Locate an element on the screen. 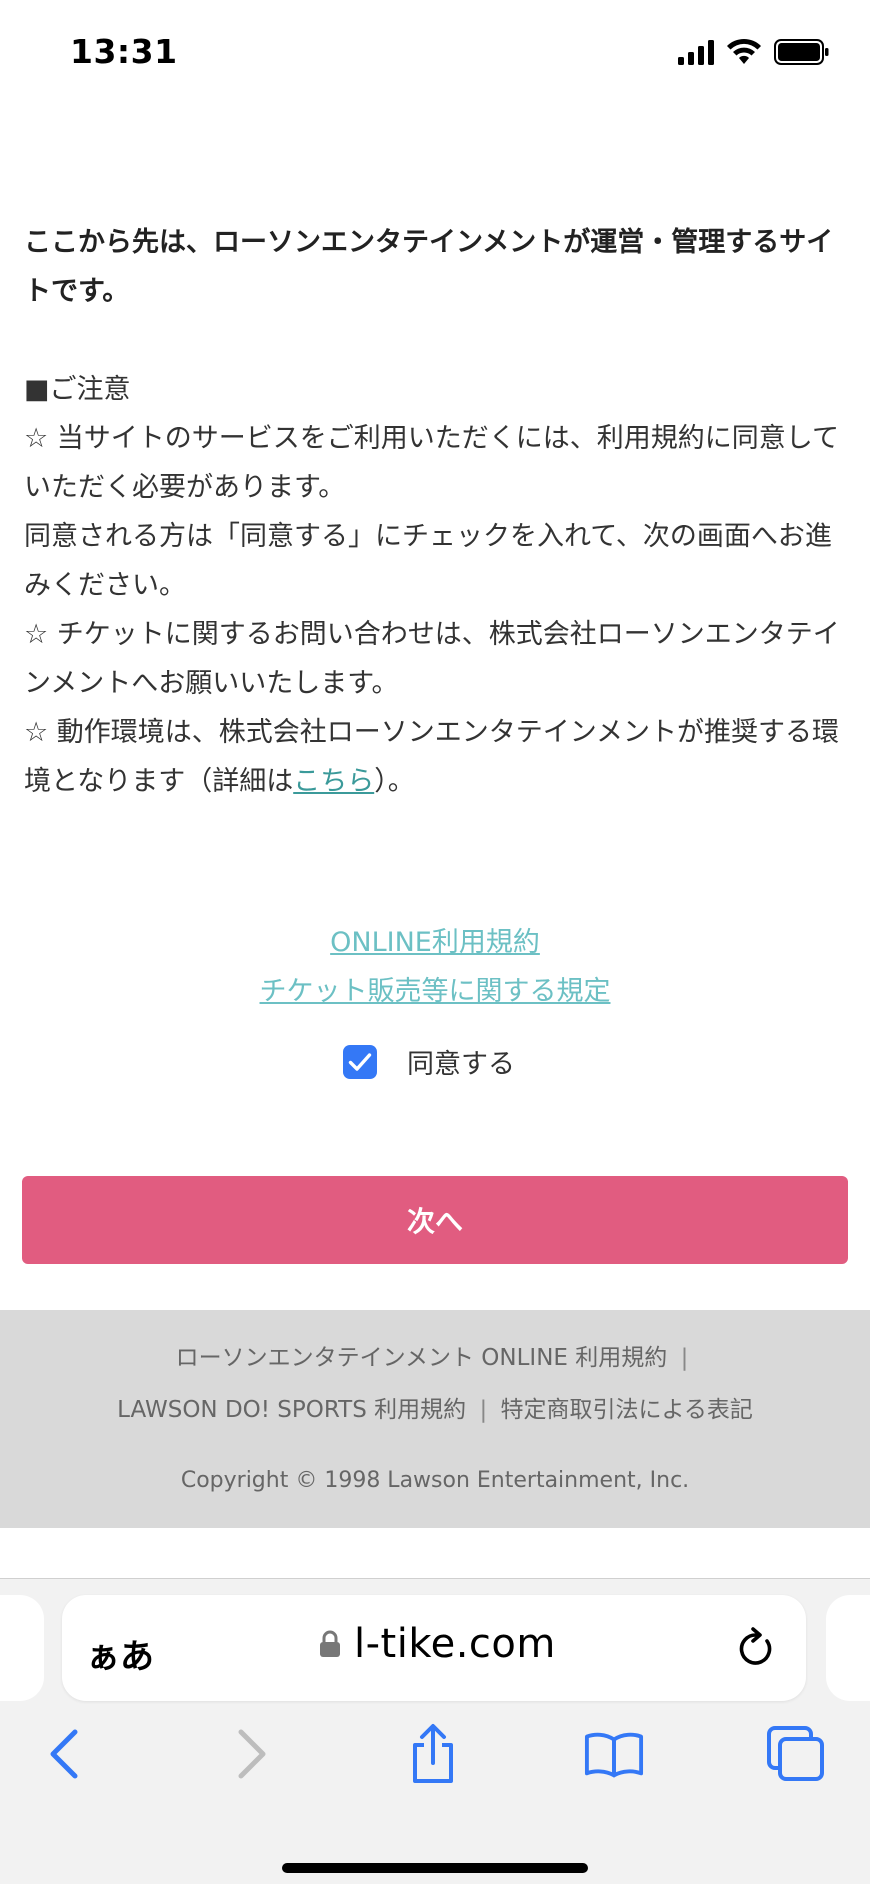 The width and height of the screenshot is (870, 1884). checkmark-icon is located at coordinates (360, 1061).